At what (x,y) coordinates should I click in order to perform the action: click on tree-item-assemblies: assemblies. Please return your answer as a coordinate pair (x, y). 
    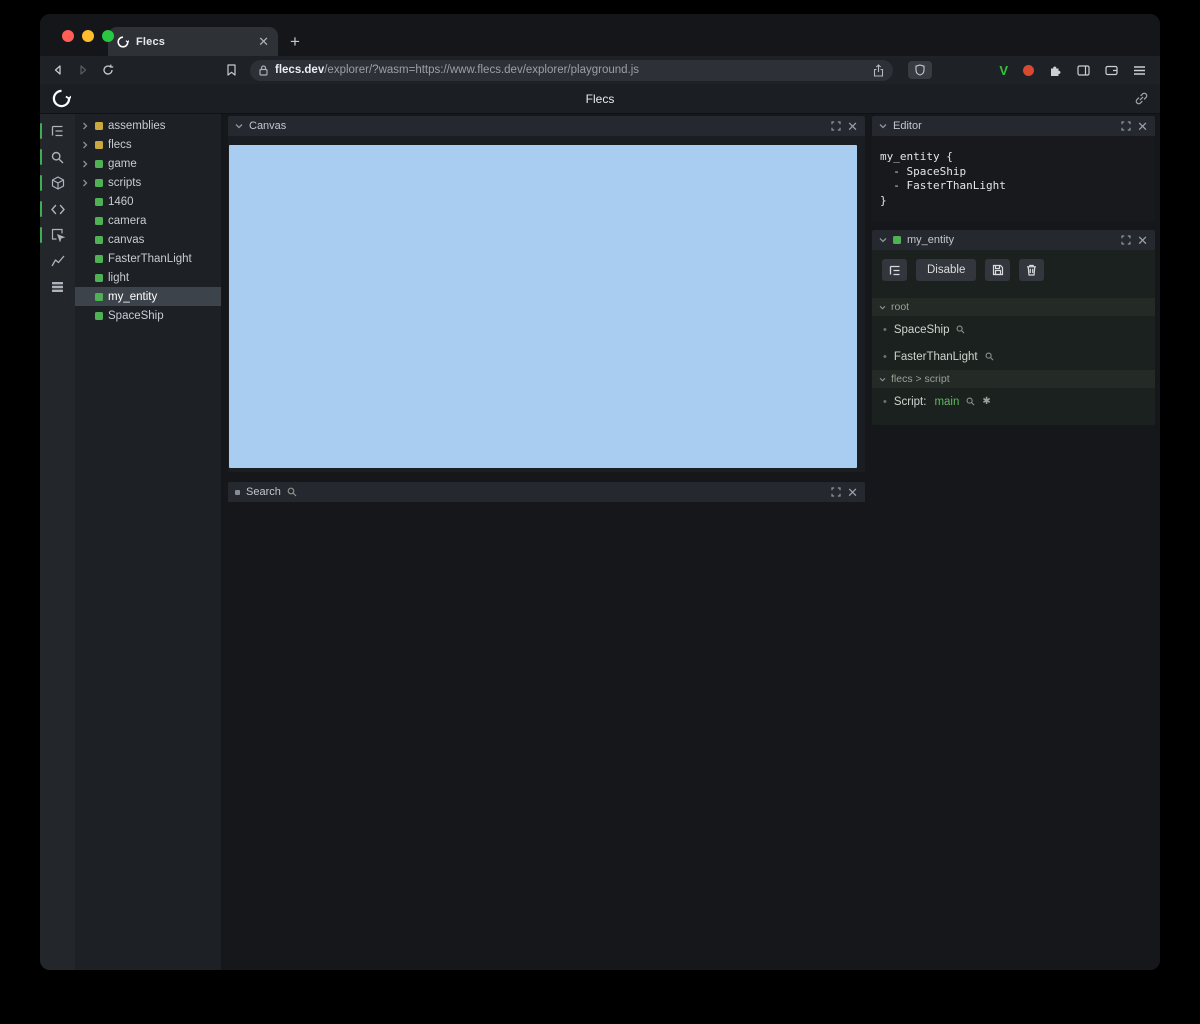
    Looking at the image, I should click on (148, 125).